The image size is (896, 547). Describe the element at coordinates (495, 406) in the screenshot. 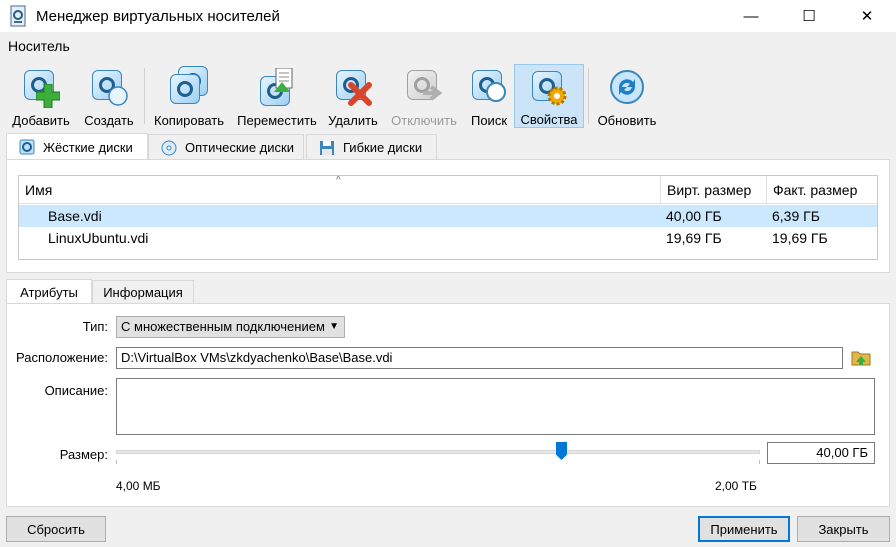

I see `description-field` at that location.